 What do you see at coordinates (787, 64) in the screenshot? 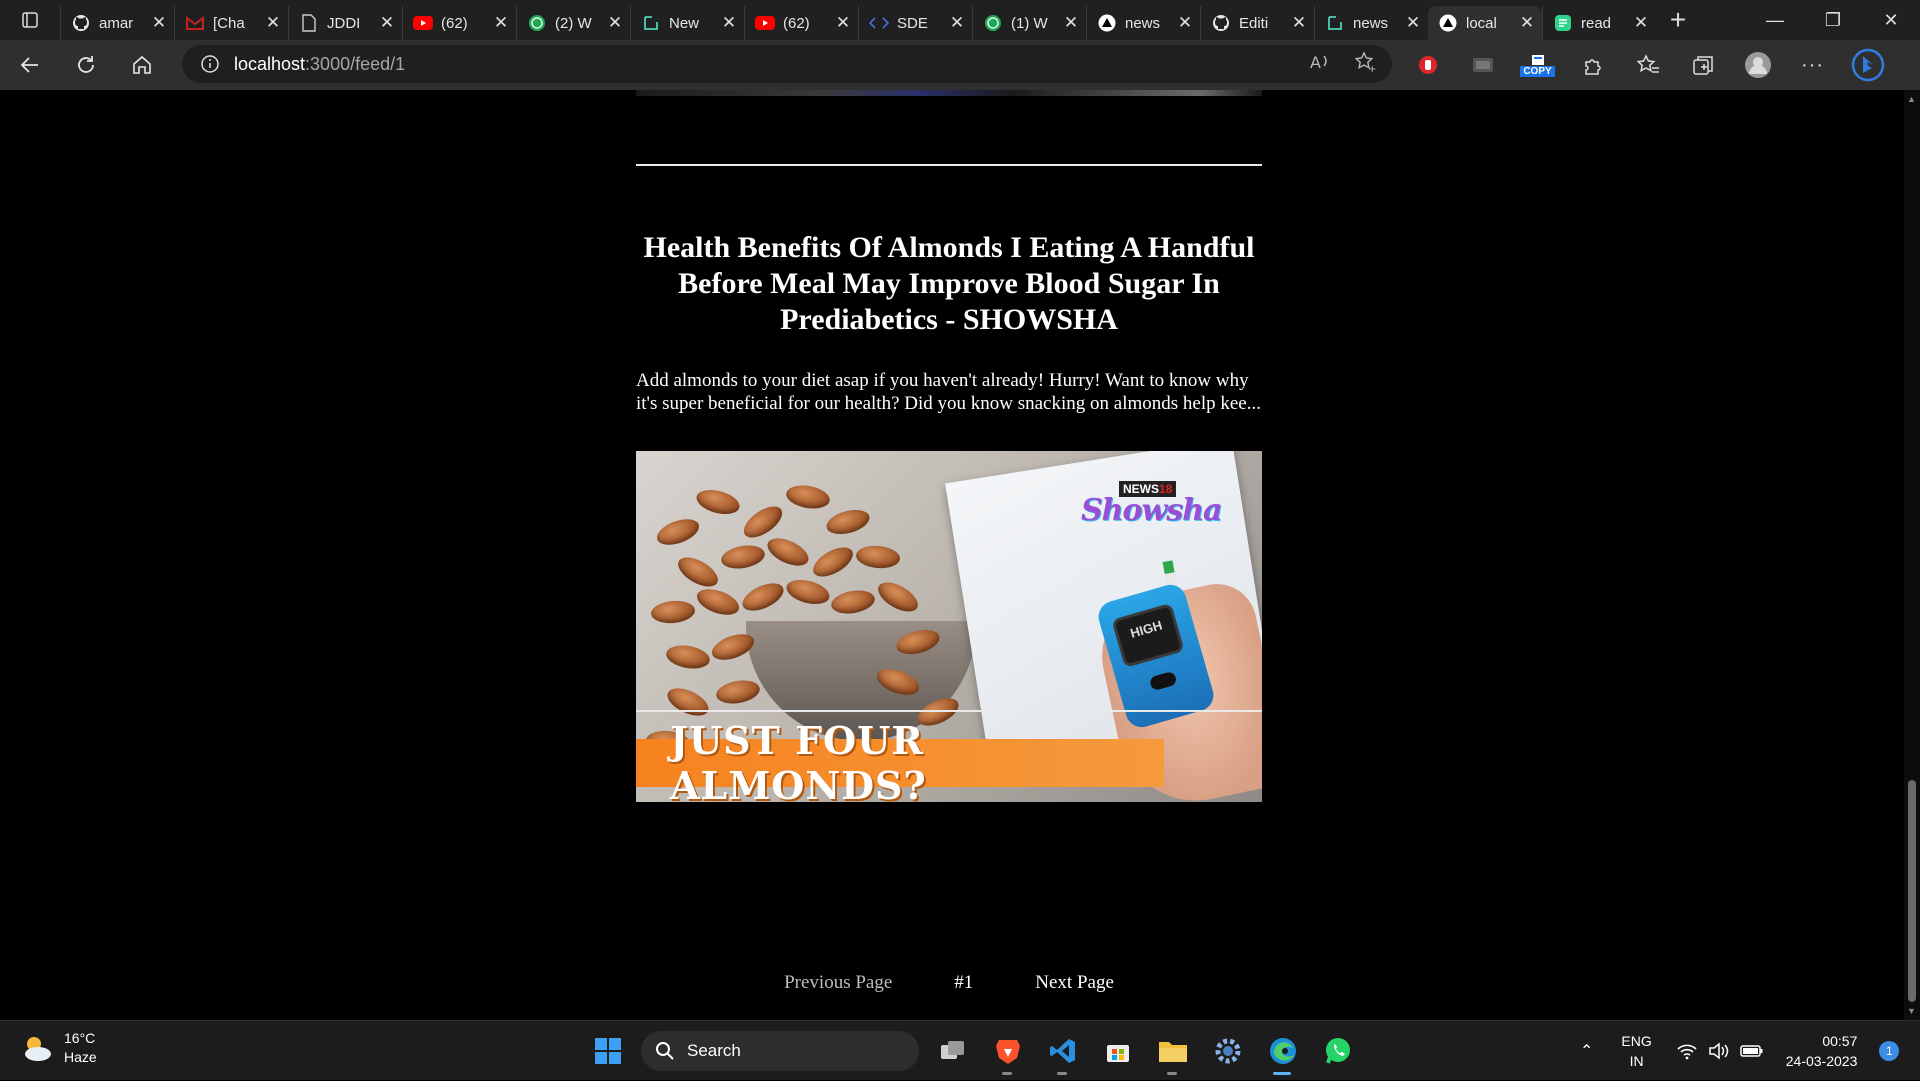
I see `address-bar: localhost:3000/feed/1 A +` at bounding box center [787, 64].